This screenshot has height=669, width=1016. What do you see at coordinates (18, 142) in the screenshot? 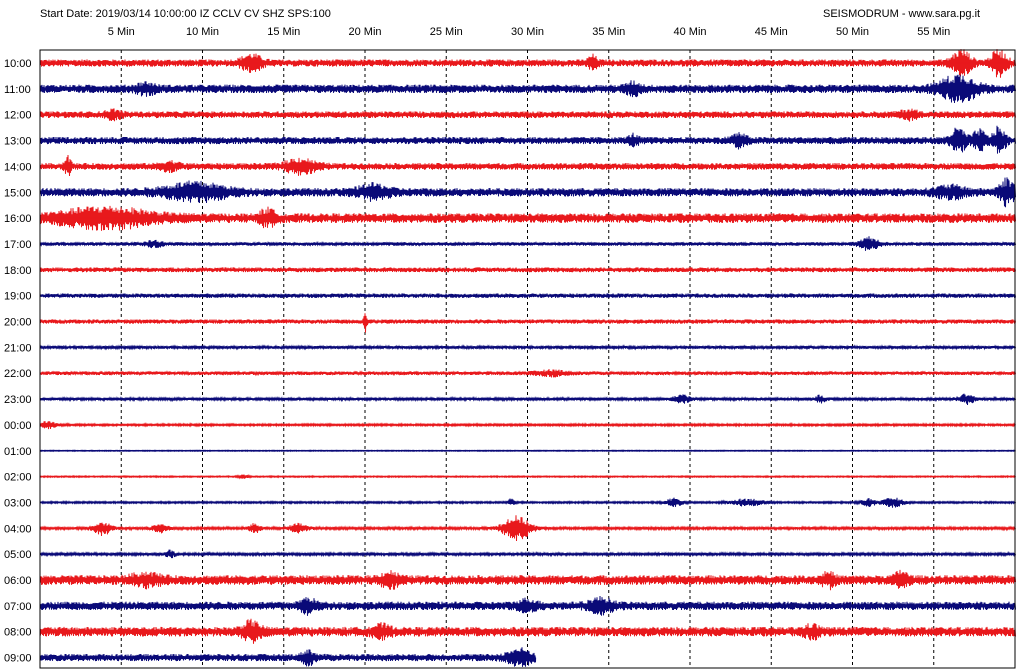
I see `row-label-1300: 13:00` at bounding box center [18, 142].